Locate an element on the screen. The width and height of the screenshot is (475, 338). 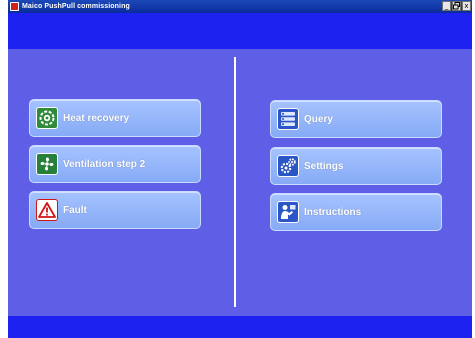
query-button: Query is located at coordinates (356, 119).